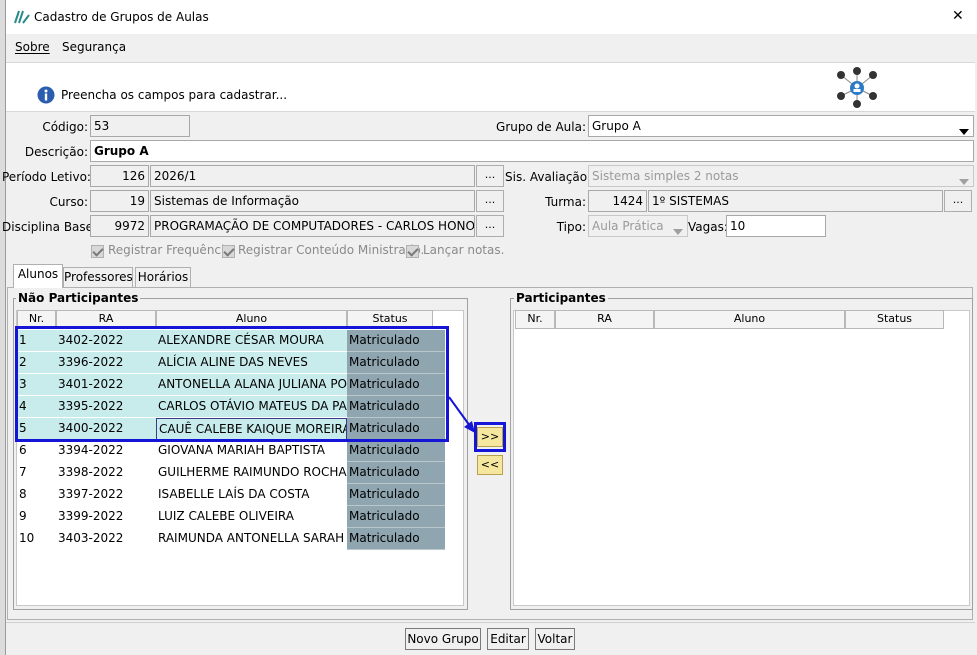 The image size is (977, 655). What do you see at coordinates (331, 250) in the screenshot?
I see `registrar-conteudo-label: Registrar Conteúdo Ministrado.` at bounding box center [331, 250].